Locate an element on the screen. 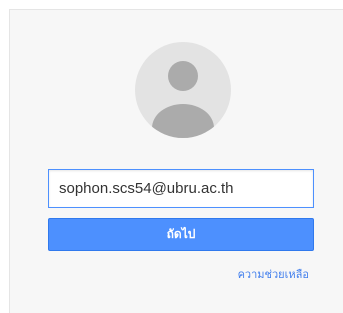  next-button: ถัดไป is located at coordinates (181, 234).